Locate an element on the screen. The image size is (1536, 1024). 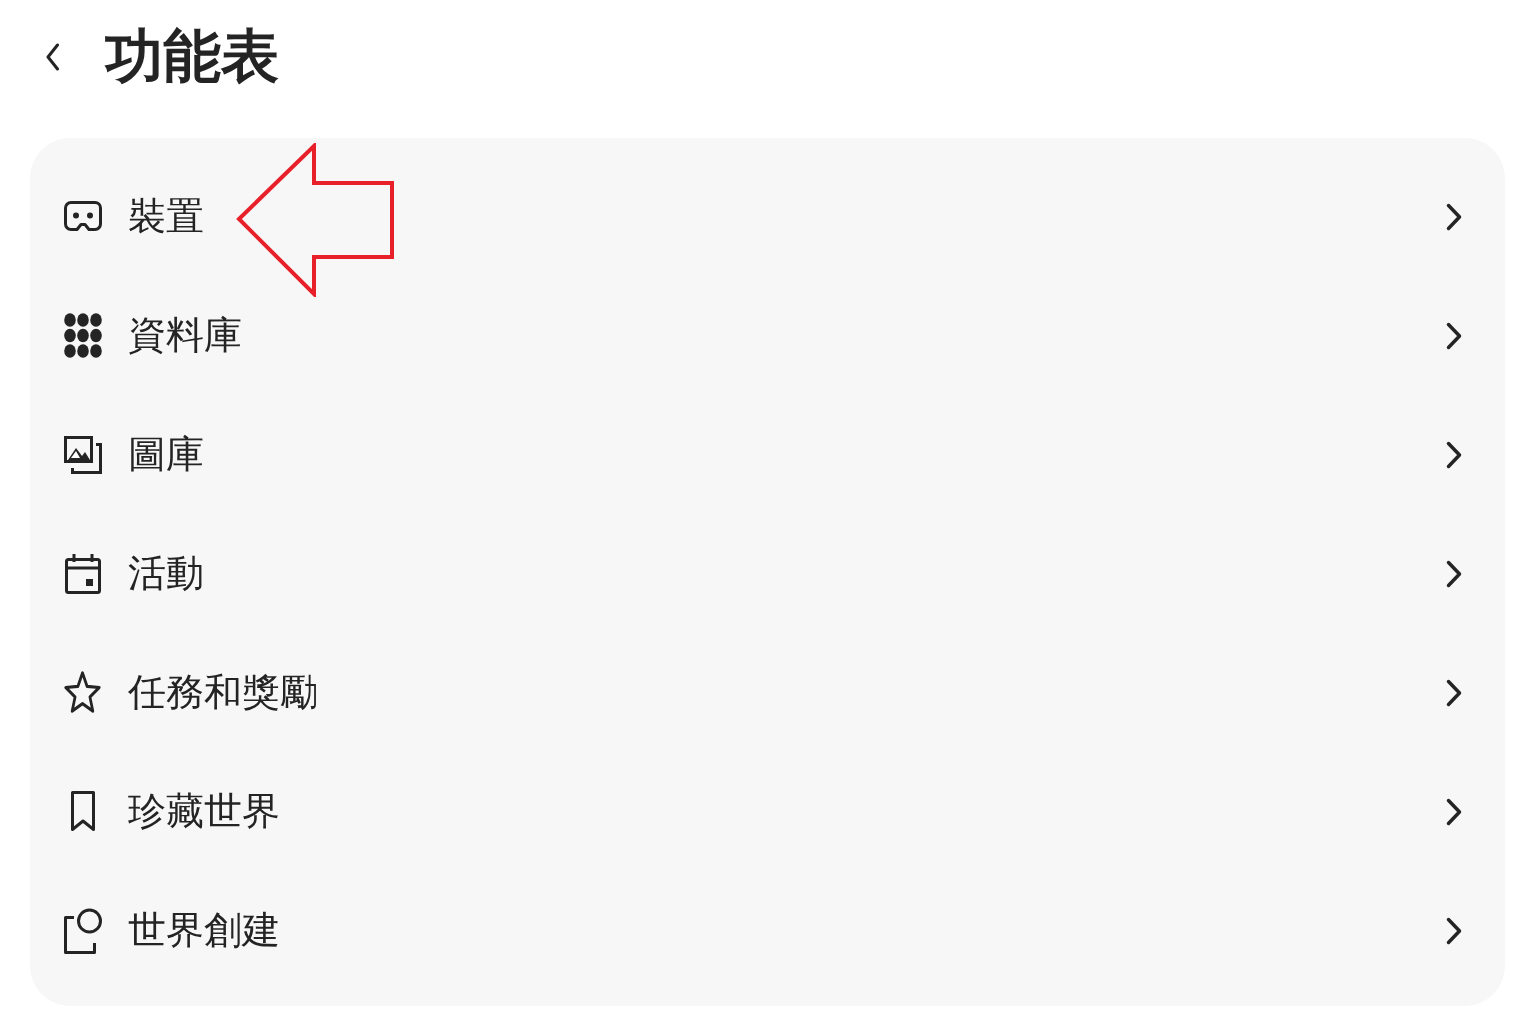
menu-item: 珍藏世界 is located at coordinates (767, 811).